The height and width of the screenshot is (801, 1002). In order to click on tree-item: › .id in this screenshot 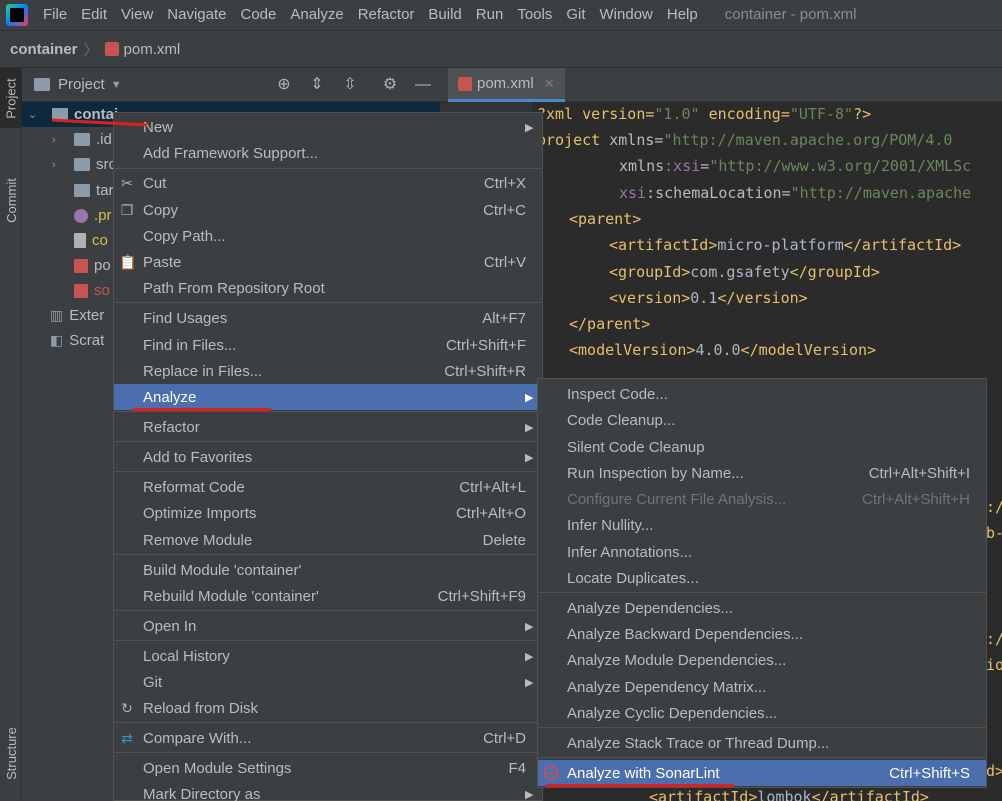, I will do `click(82, 139)`.